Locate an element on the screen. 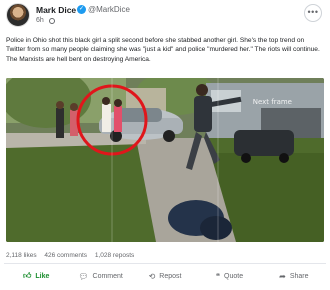 The image size is (330, 290). post-stats: 2,118 likes 426 comments 1,028 reposts is located at coordinates (73, 255).